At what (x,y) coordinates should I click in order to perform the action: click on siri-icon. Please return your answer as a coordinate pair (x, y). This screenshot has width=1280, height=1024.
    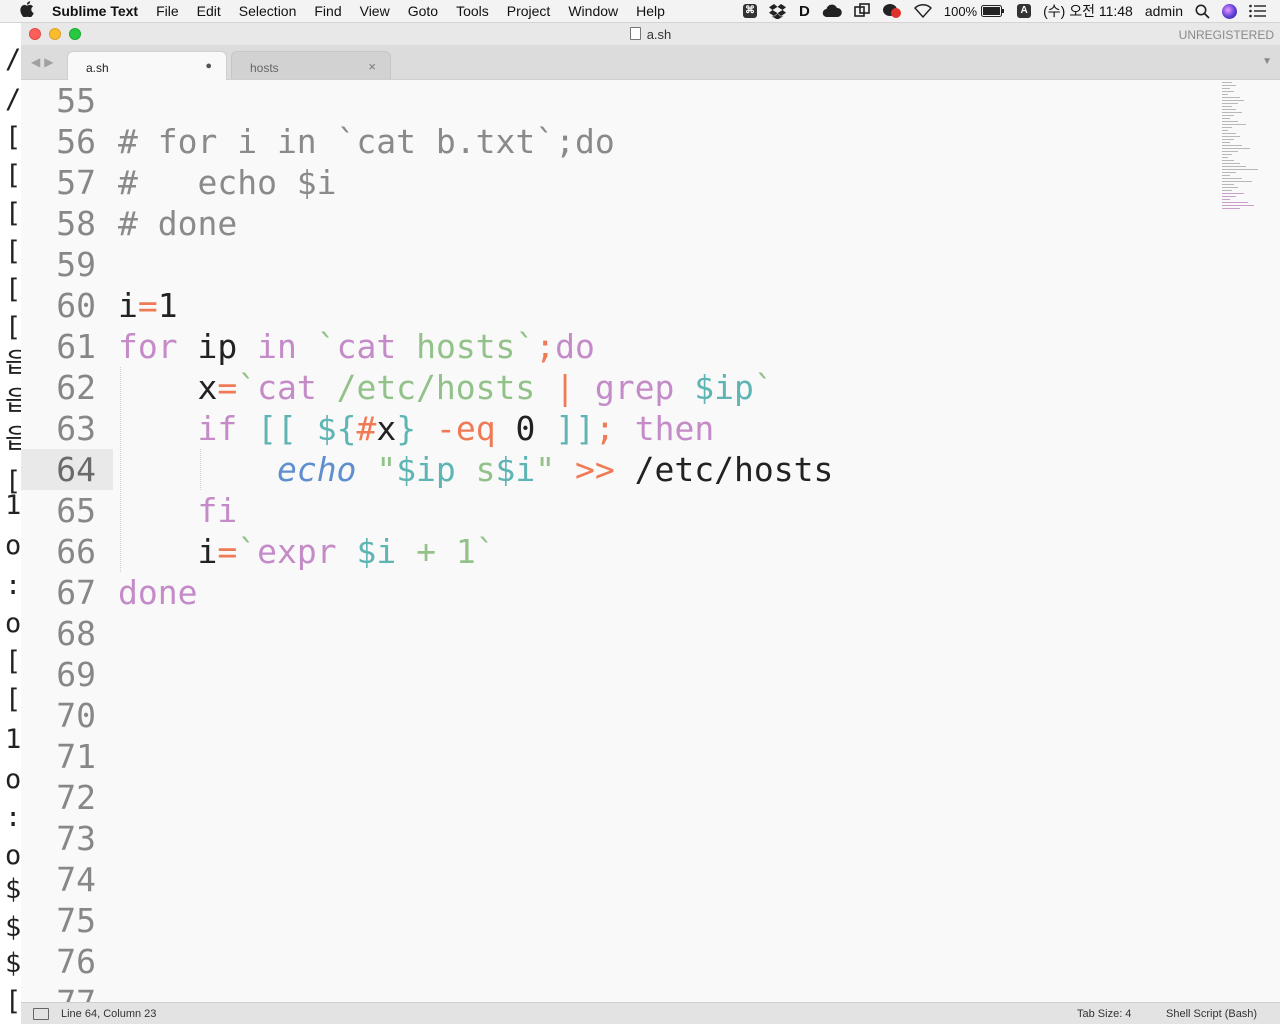
    Looking at the image, I should click on (1229, 11).